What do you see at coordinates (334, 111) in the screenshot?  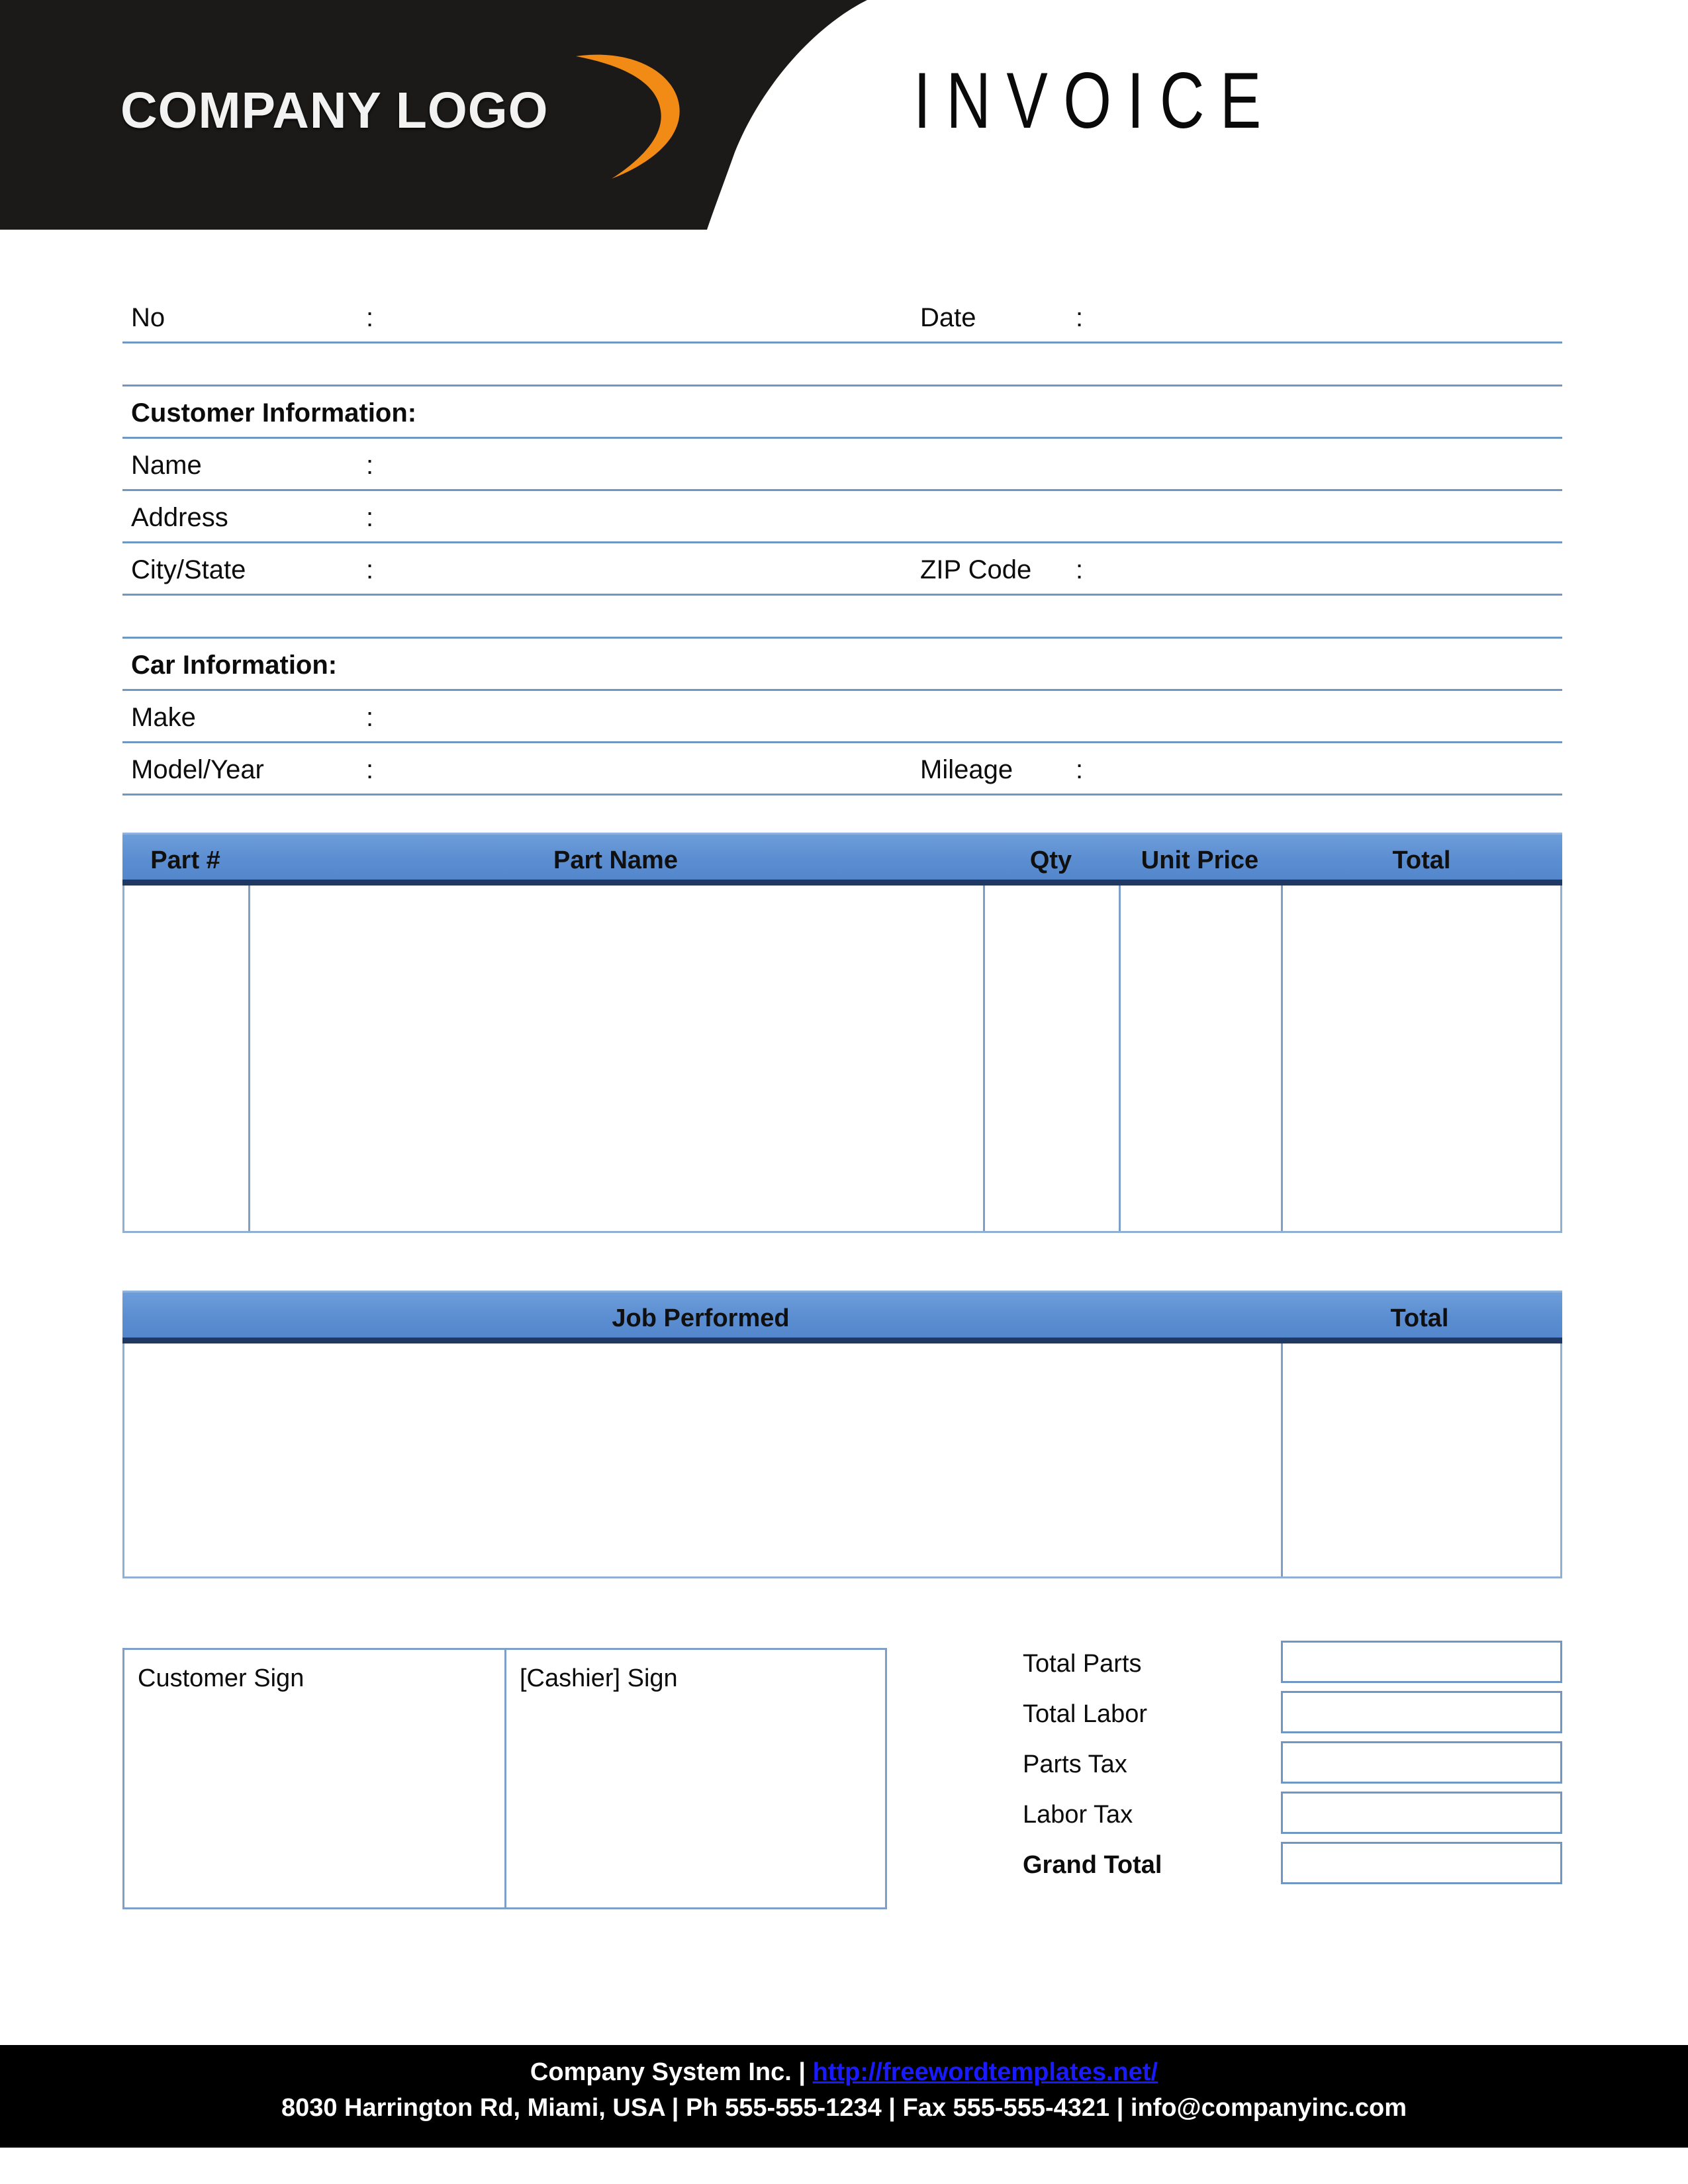 I see `company-logo-text: COMPANY LOGO` at bounding box center [334, 111].